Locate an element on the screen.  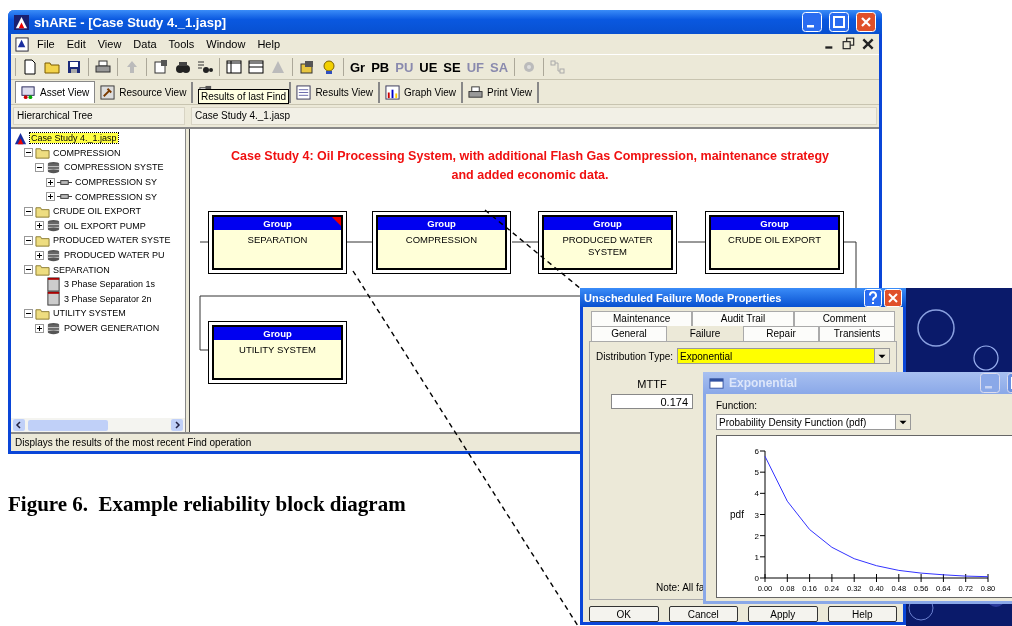
maximize-button is located at coordinates (839, 22).